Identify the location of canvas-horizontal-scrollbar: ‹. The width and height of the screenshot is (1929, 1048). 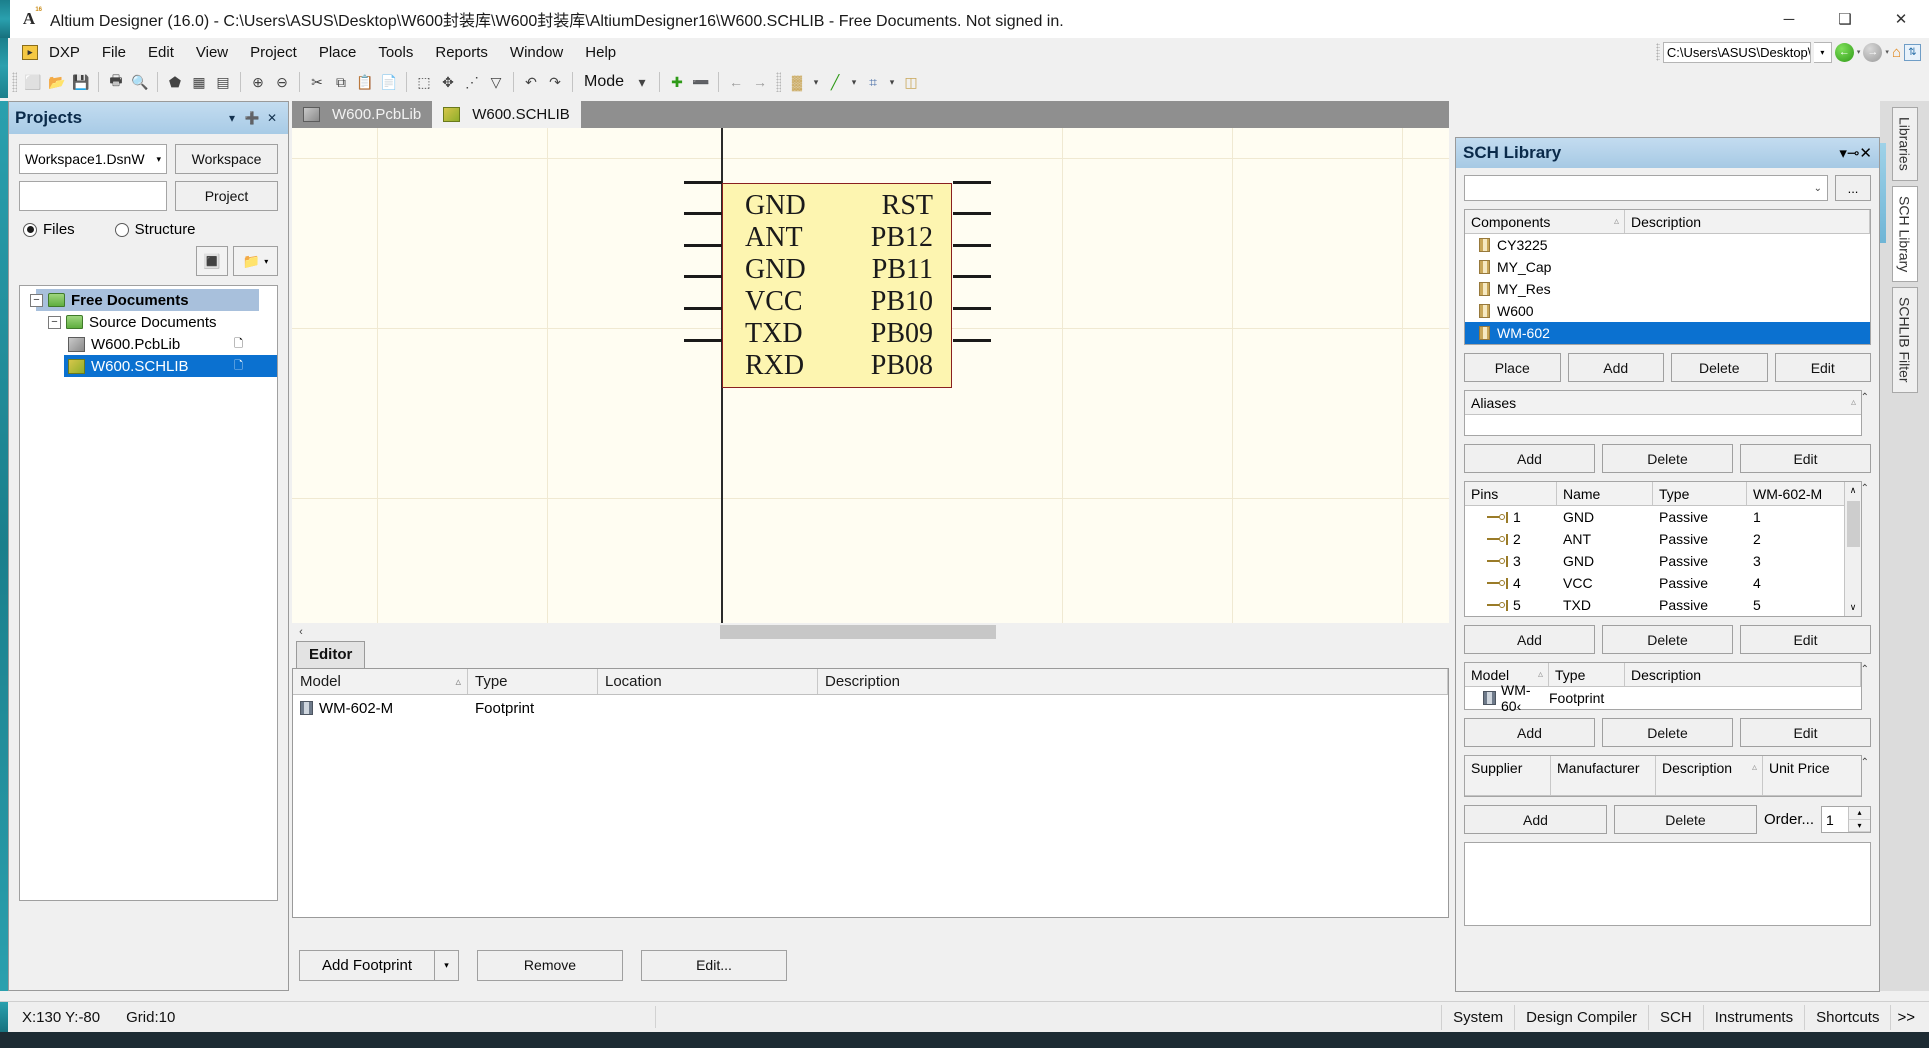
(870, 632).